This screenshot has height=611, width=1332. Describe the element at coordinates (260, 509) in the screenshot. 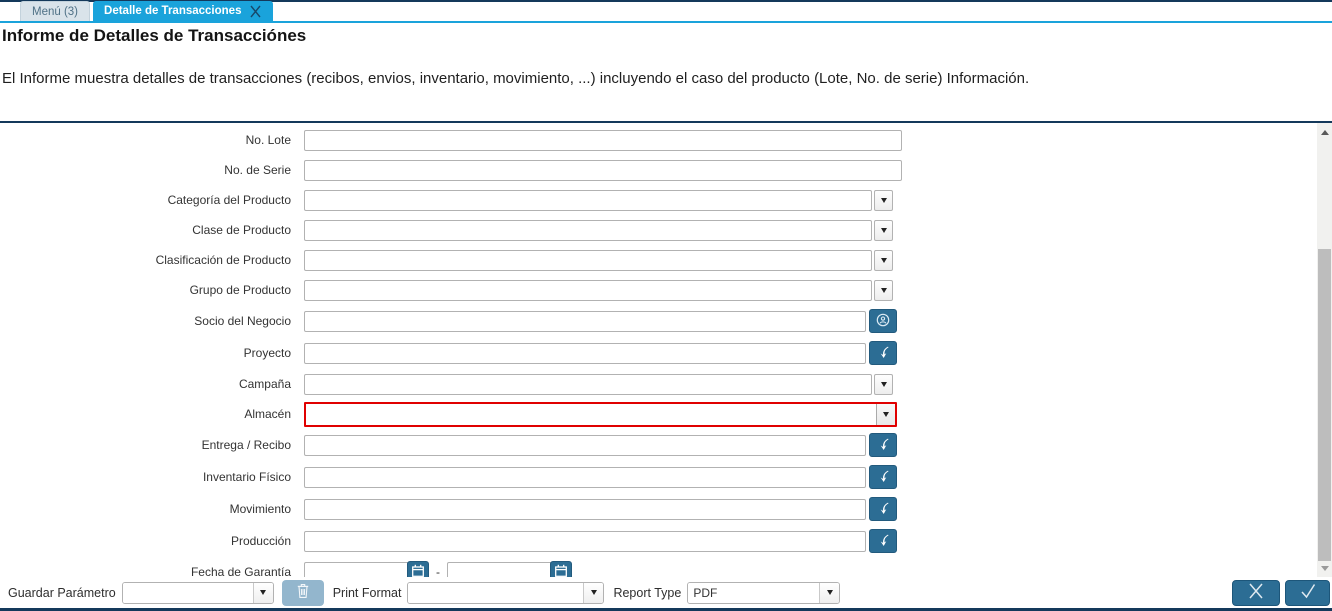

I see `field-label-movimiento: Movimiento` at that location.